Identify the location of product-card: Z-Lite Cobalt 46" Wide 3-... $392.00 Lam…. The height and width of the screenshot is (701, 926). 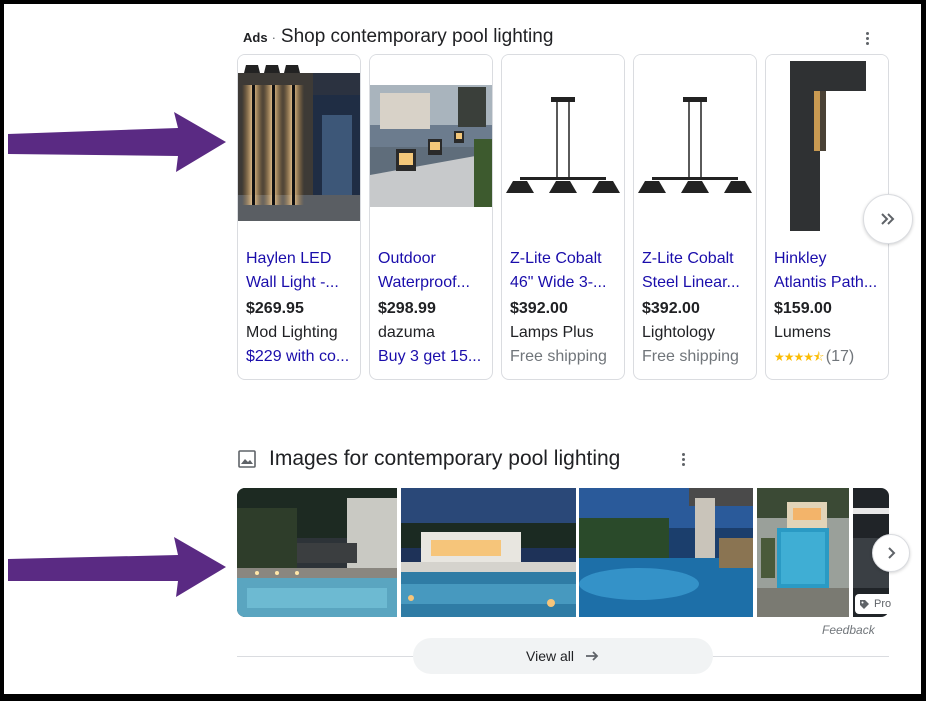
(563, 217).